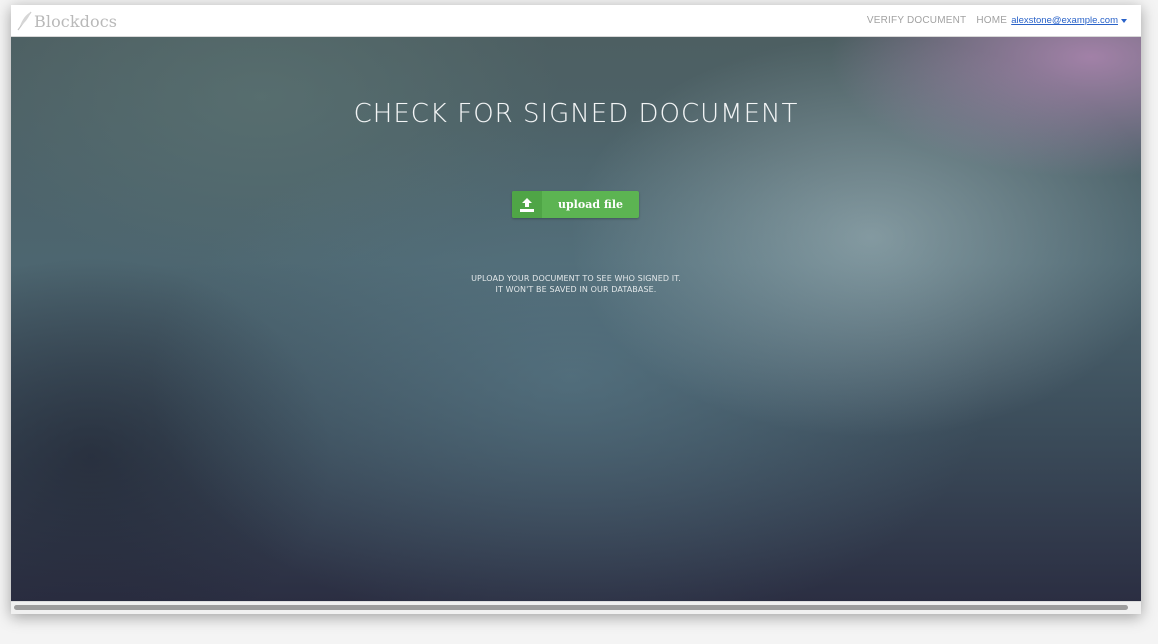 This screenshot has height=644, width=1158. I want to click on upload-icon, so click(527, 204).